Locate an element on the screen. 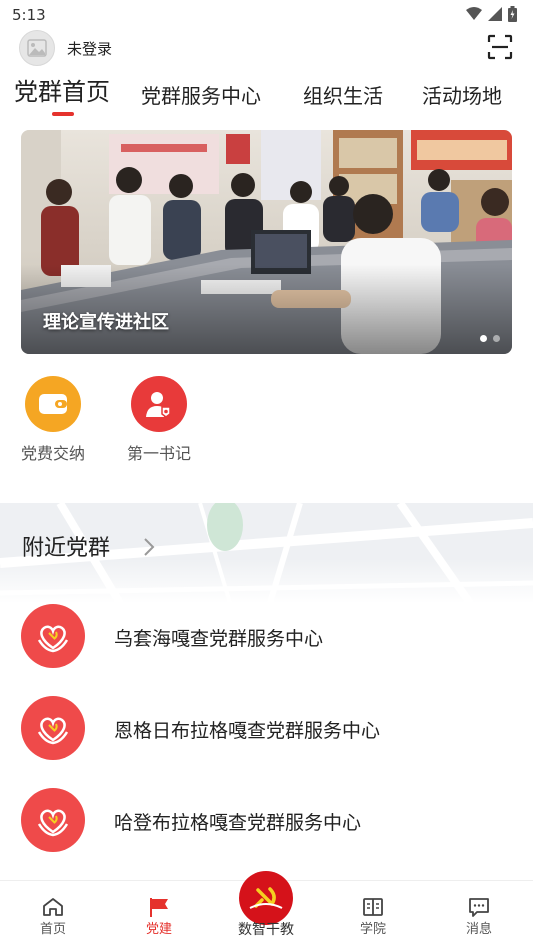 This screenshot has width=533, height=948. battery-icon is located at coordinates (512, 14).